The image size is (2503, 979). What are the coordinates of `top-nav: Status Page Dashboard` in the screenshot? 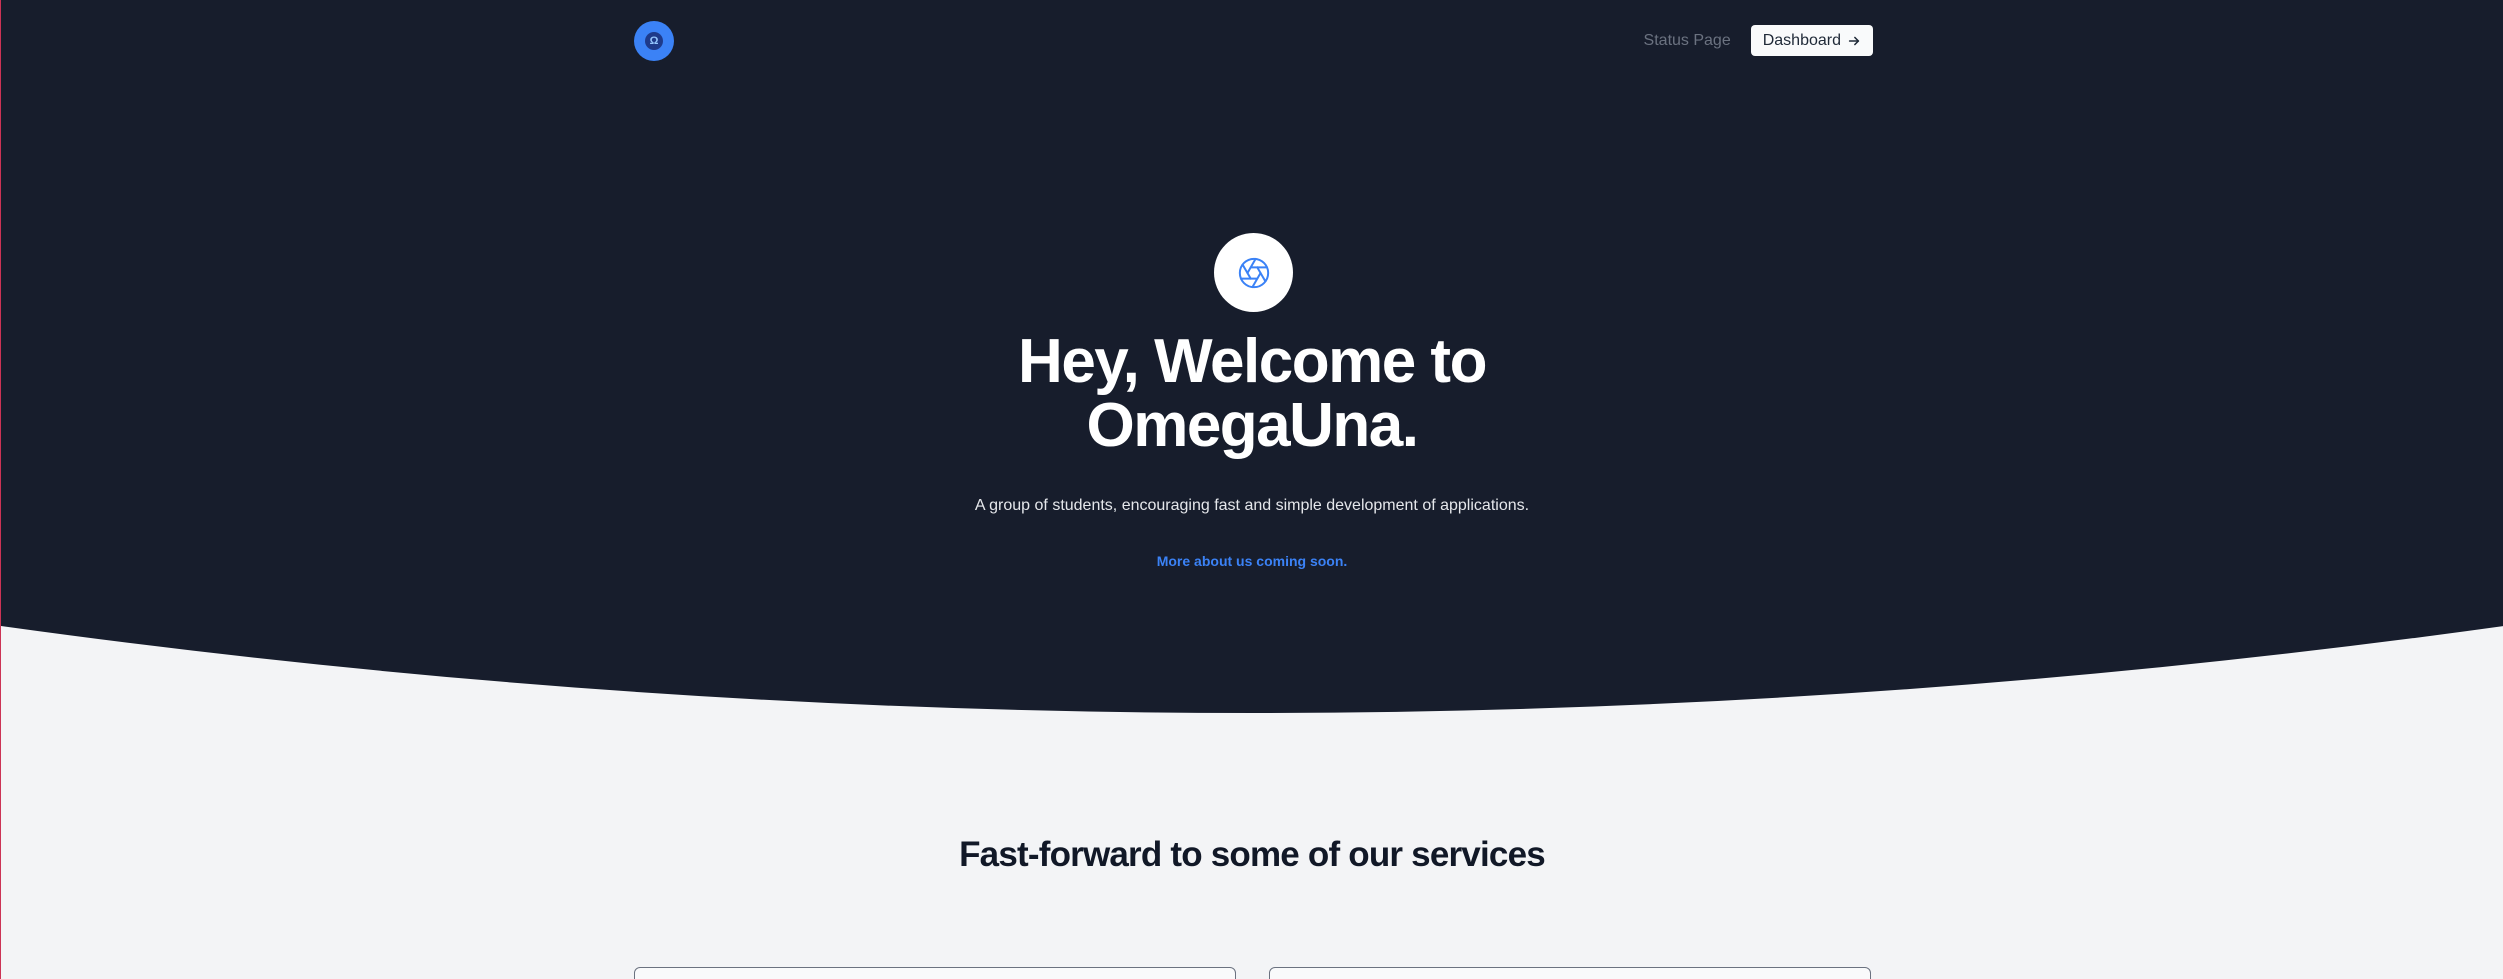 It's located at (1758, 40).